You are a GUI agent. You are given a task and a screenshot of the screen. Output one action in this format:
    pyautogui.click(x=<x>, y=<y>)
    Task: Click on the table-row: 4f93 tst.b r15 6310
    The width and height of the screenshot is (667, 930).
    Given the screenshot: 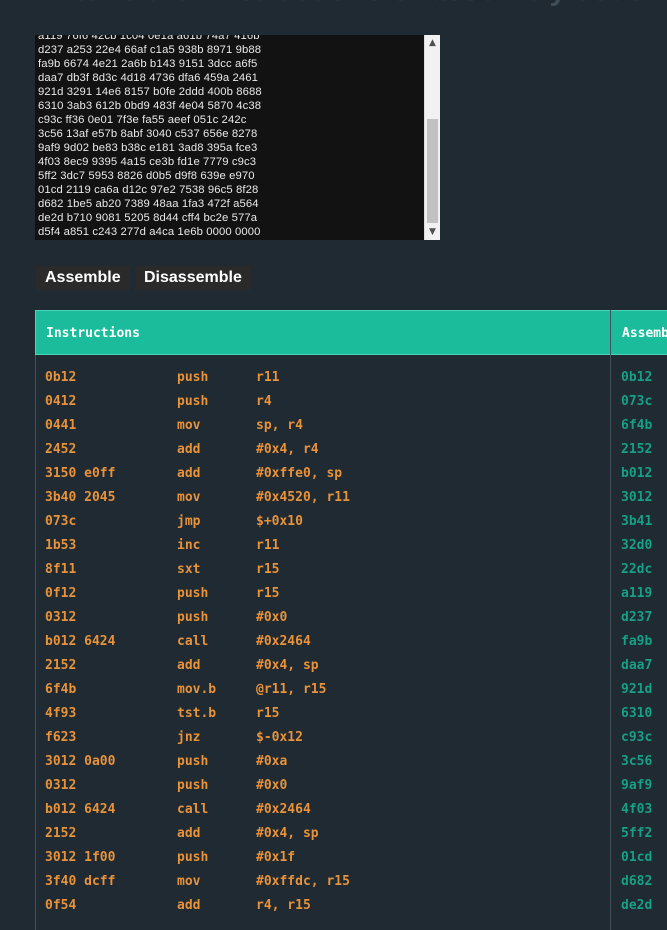 What is the action you would take?
    pyautogui.click(x=351, y=714)
    